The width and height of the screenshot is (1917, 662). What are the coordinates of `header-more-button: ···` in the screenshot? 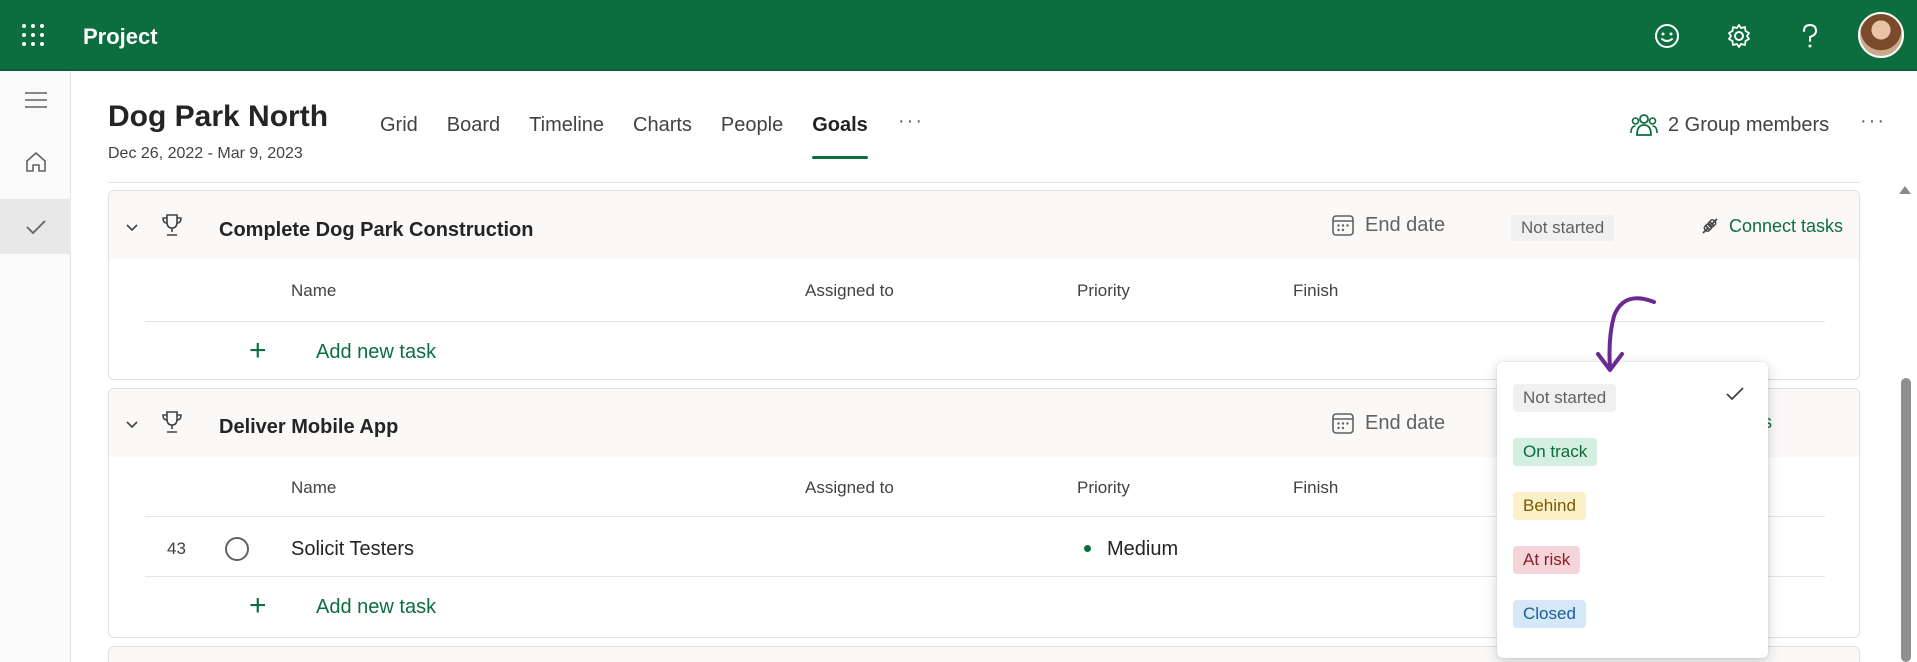 It's located at (1873, 121).